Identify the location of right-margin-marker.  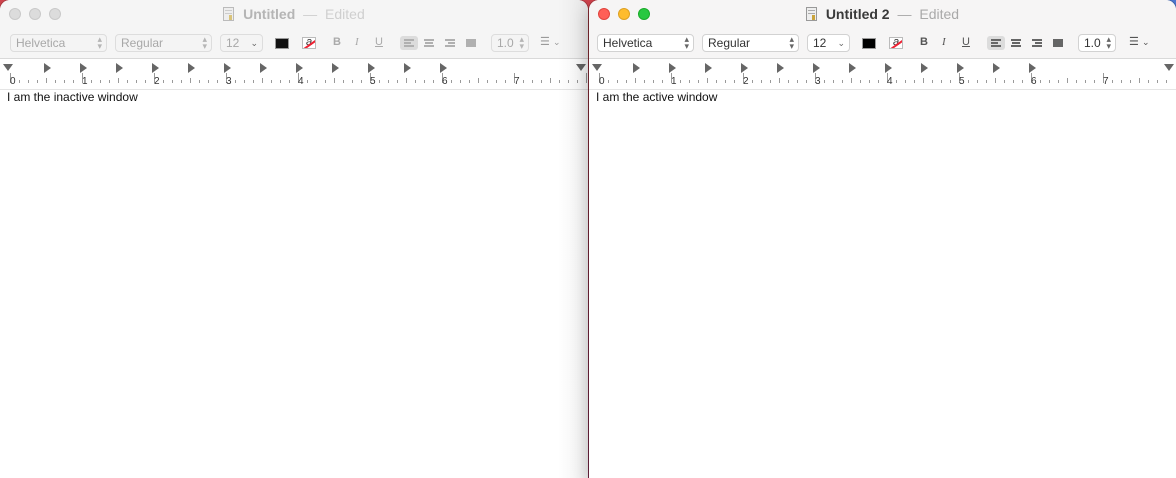
(1169, 67).